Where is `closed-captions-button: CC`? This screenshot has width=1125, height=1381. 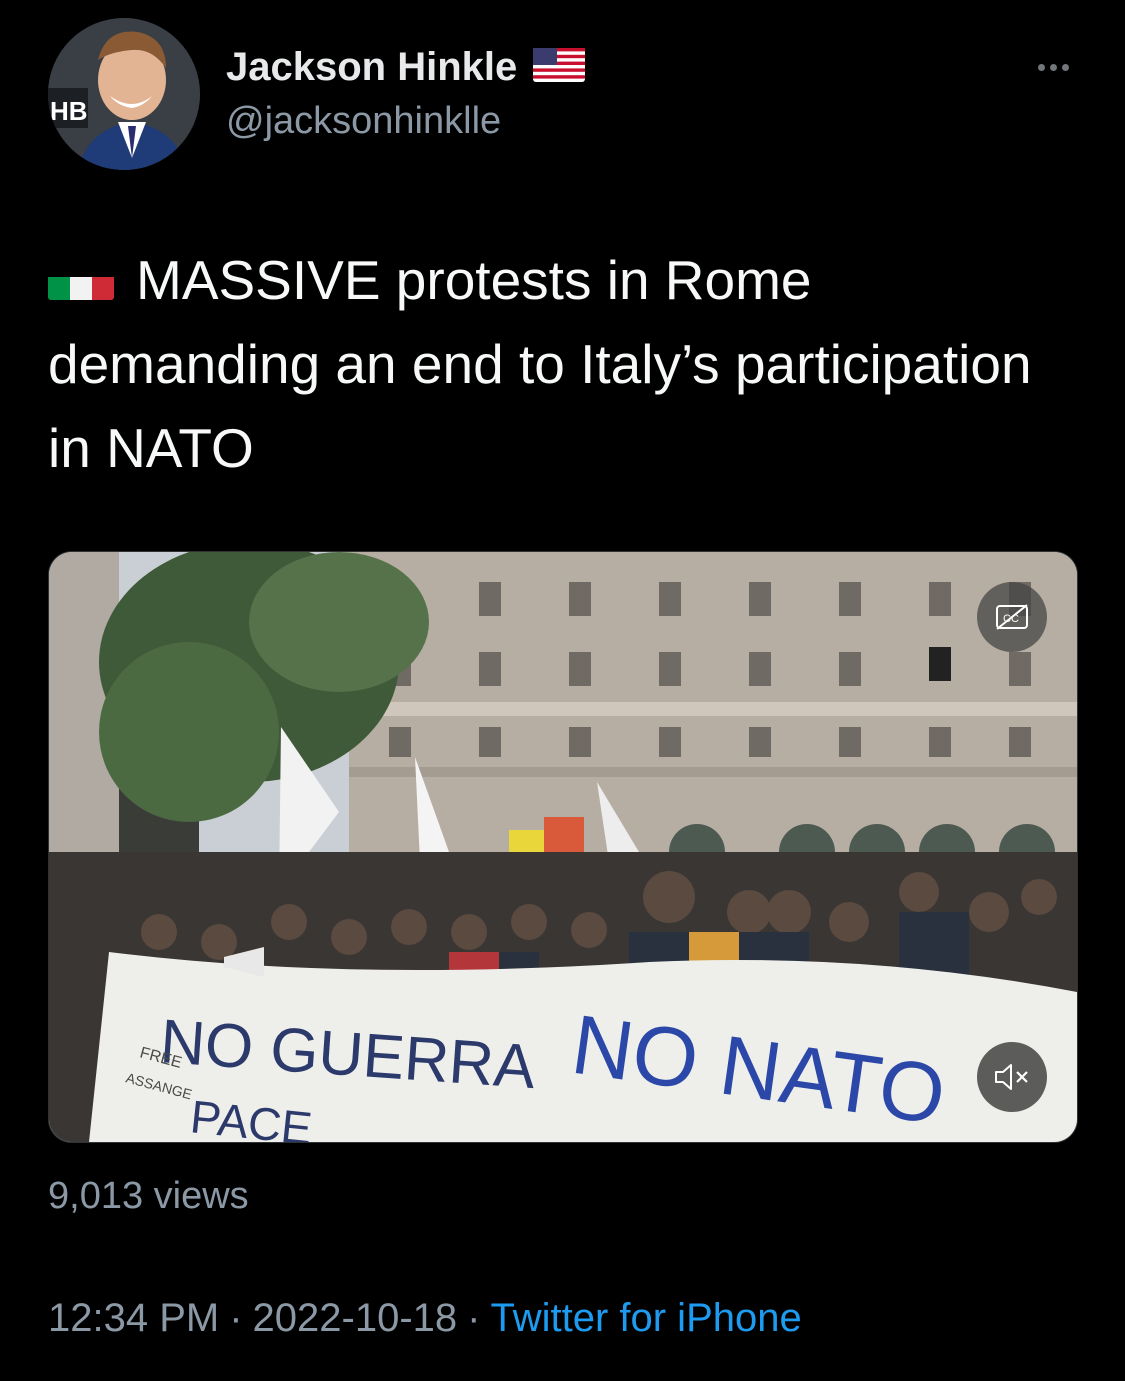
closed-captions-button: CC is located at coordinates (1012, 617).